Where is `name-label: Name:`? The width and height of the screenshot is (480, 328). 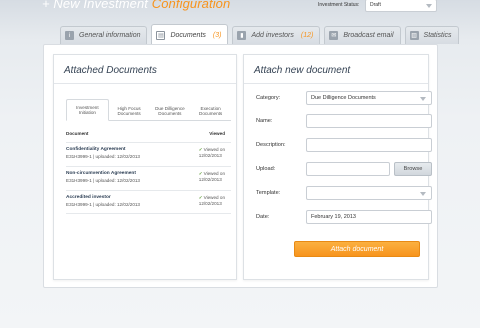
name-label: Name: is located at coordinates (264, 121).